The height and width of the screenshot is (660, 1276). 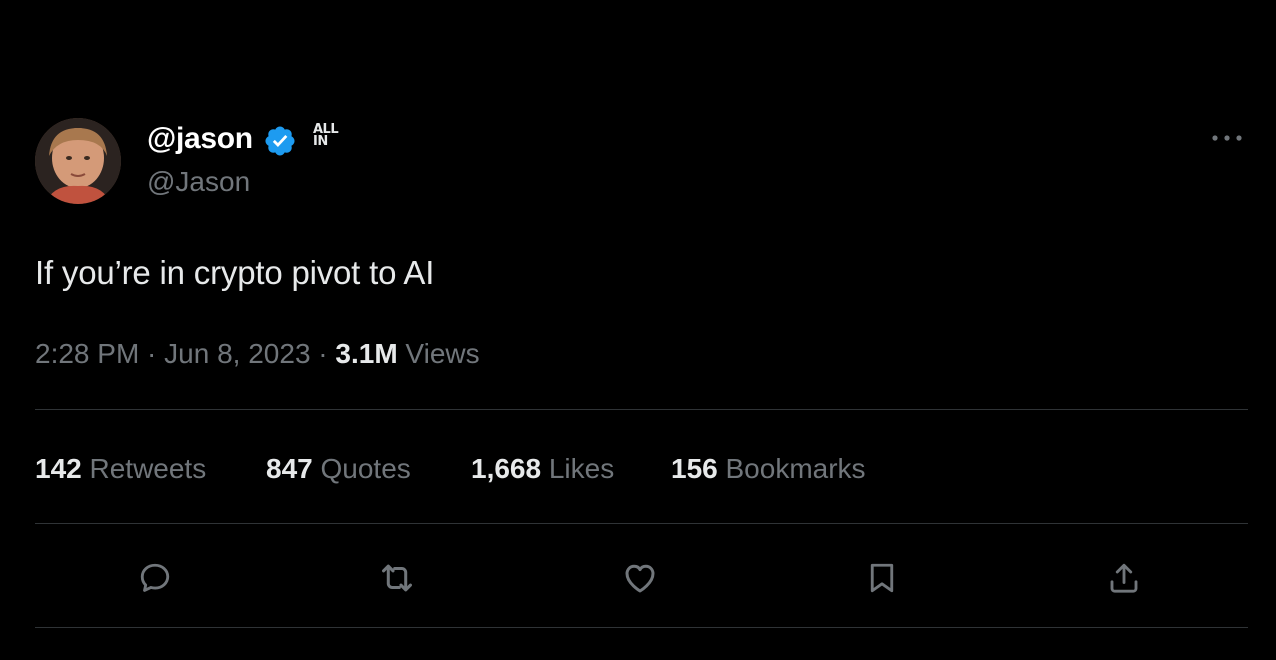 I want to click on divider-middle, so click(x=641, y=523).